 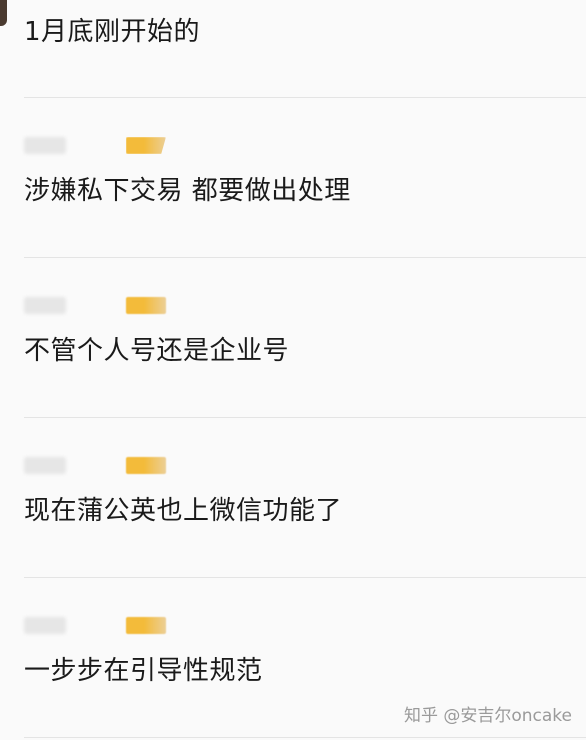 What do you see at coordinates (3, 13) in the screenshot?
I see `avatar` at bounding box center [3, 13].